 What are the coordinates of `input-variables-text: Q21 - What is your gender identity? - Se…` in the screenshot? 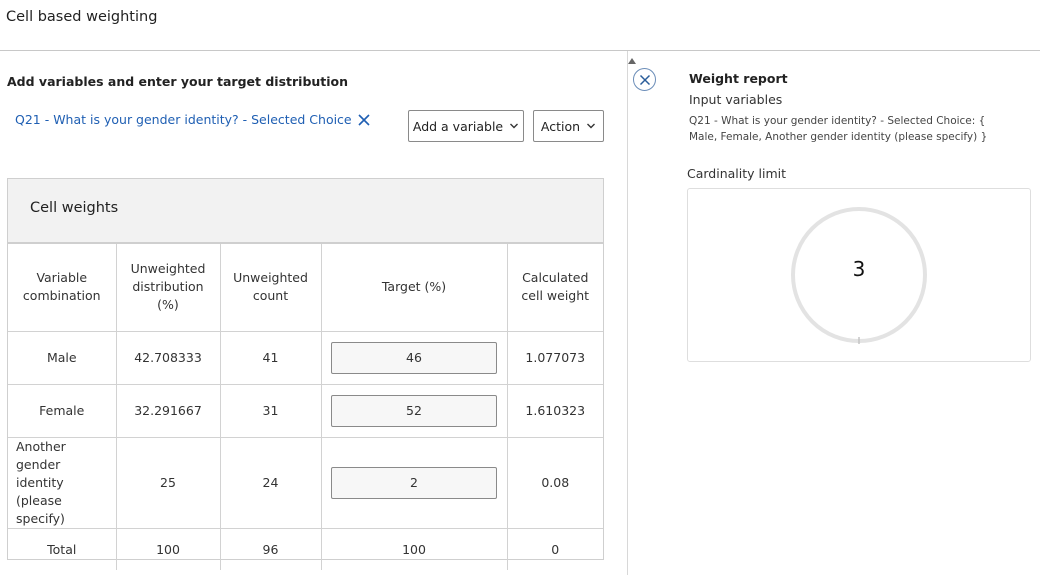 It's located at (838, 129).